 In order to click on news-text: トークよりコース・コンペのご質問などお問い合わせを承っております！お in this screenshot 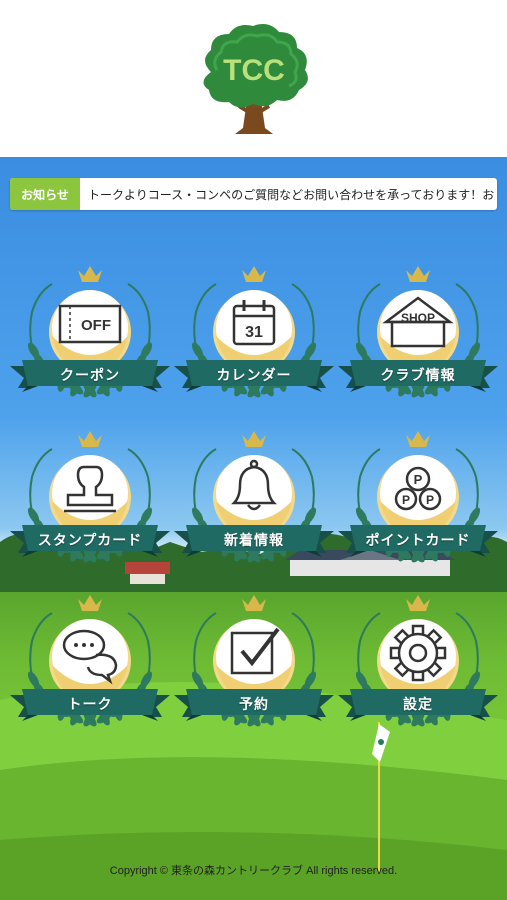, I will do `click(291, 194)`.